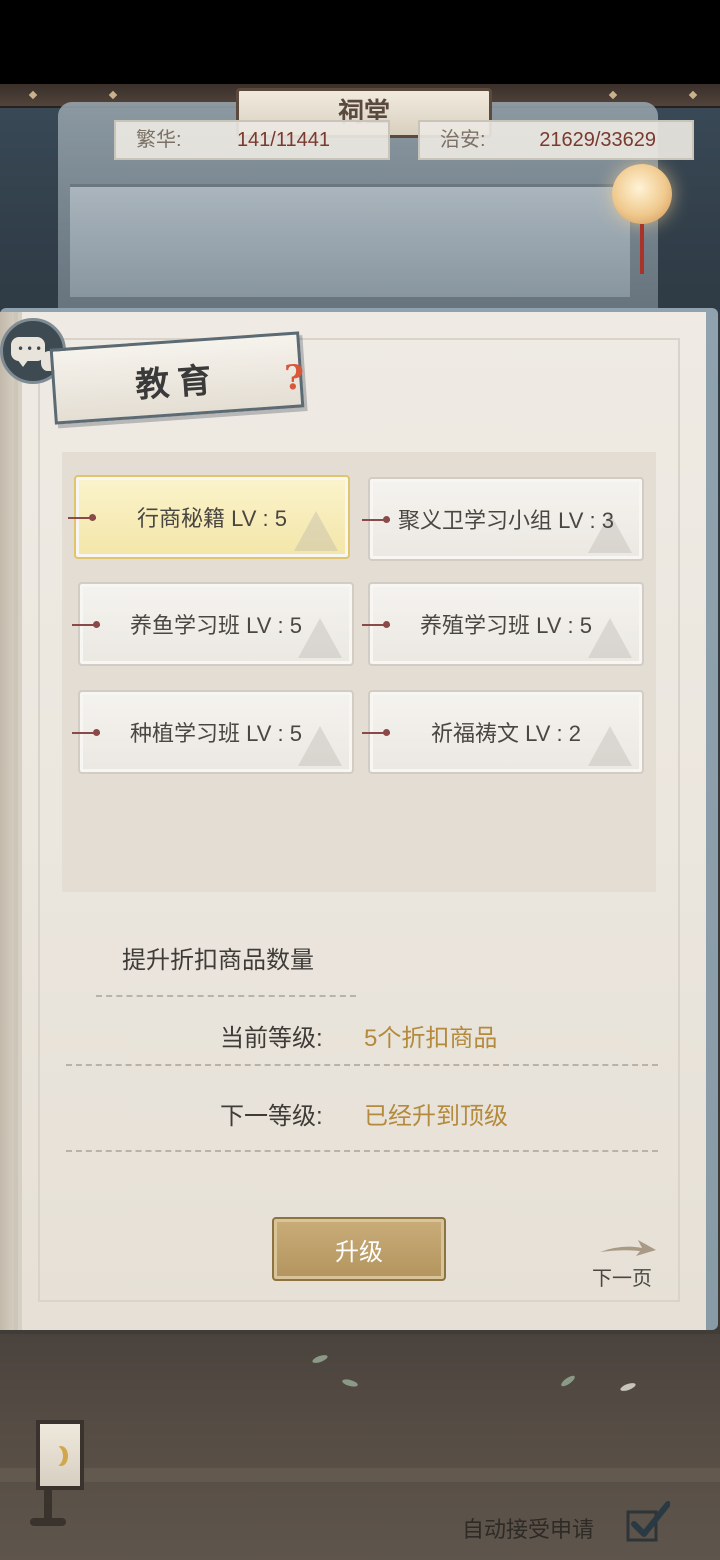  I want to click on security-label: 治安:, so click(463, 140).